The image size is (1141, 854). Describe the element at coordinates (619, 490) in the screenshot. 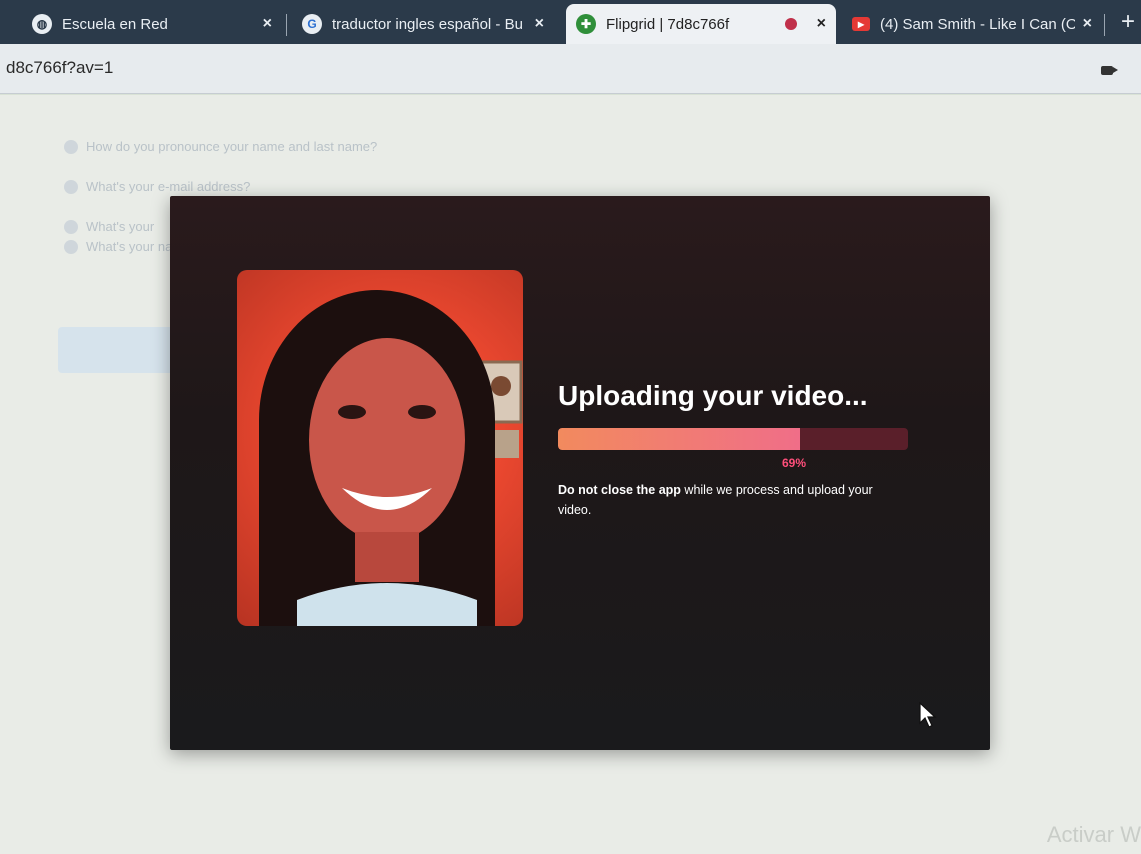

I see `upload-warning-bold: Do not close the app` at that location.